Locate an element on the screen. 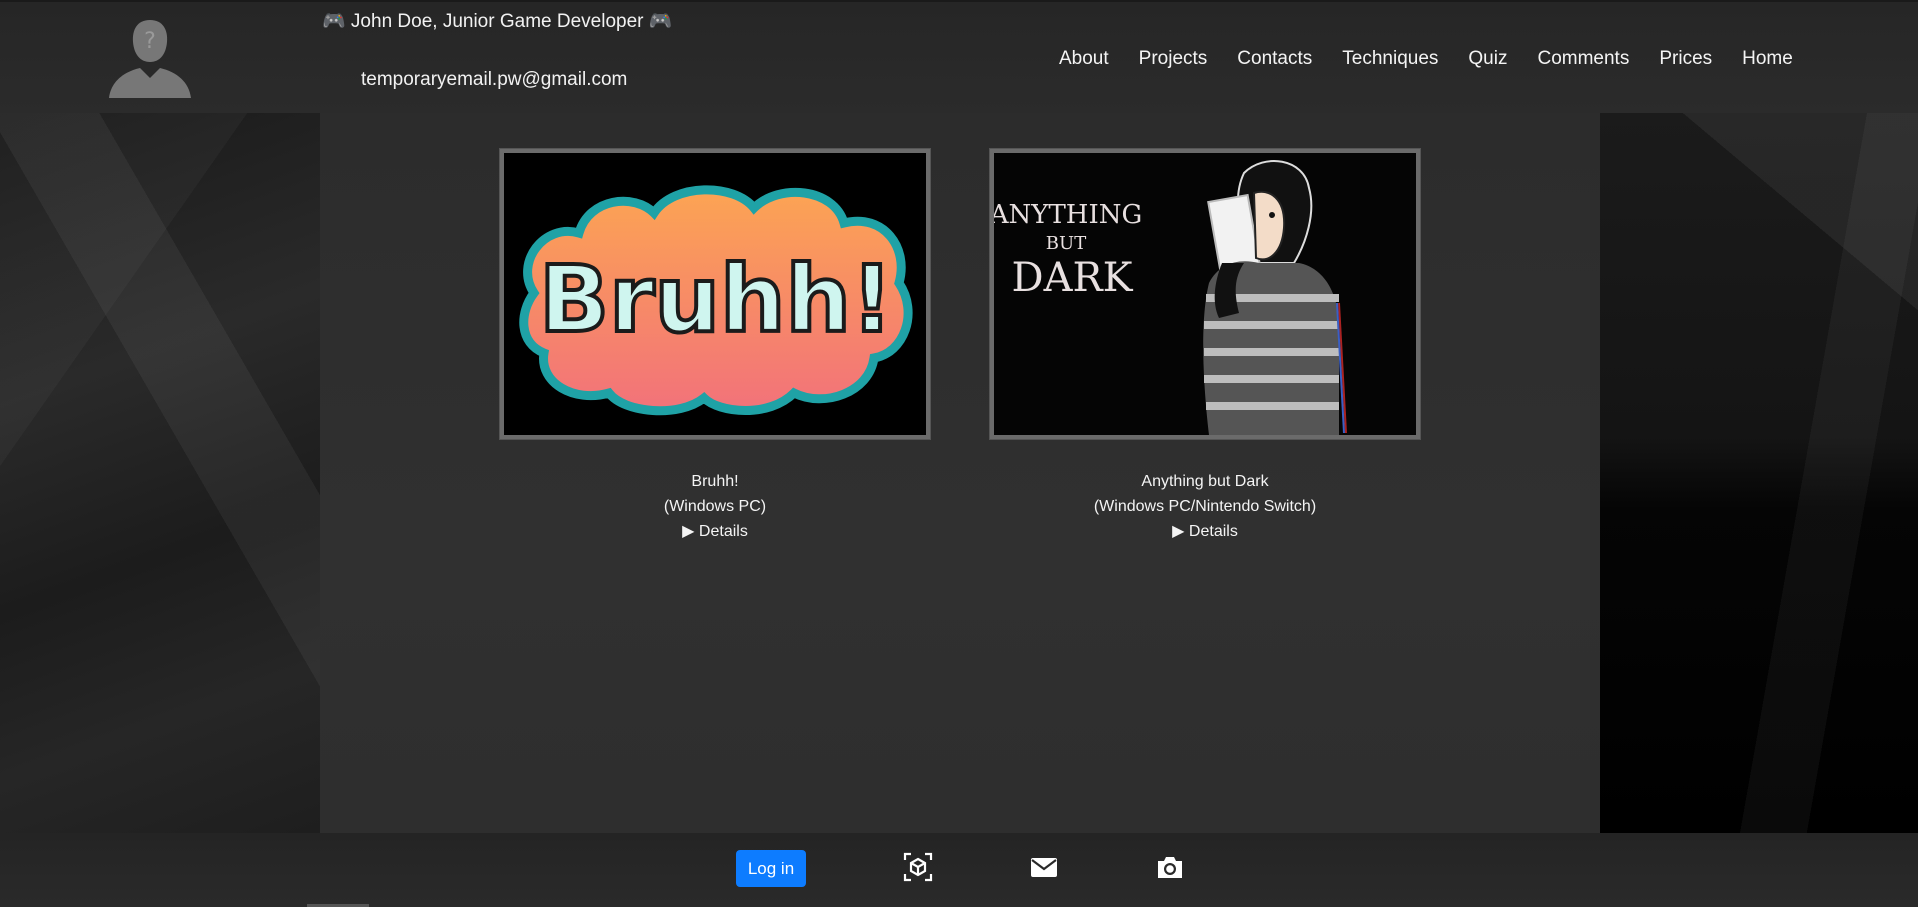 This screenshot has width=1918, height=907. project-image-anything-but-dark: ANYTHING BUT DARK is located at coordinates (1205, 294).